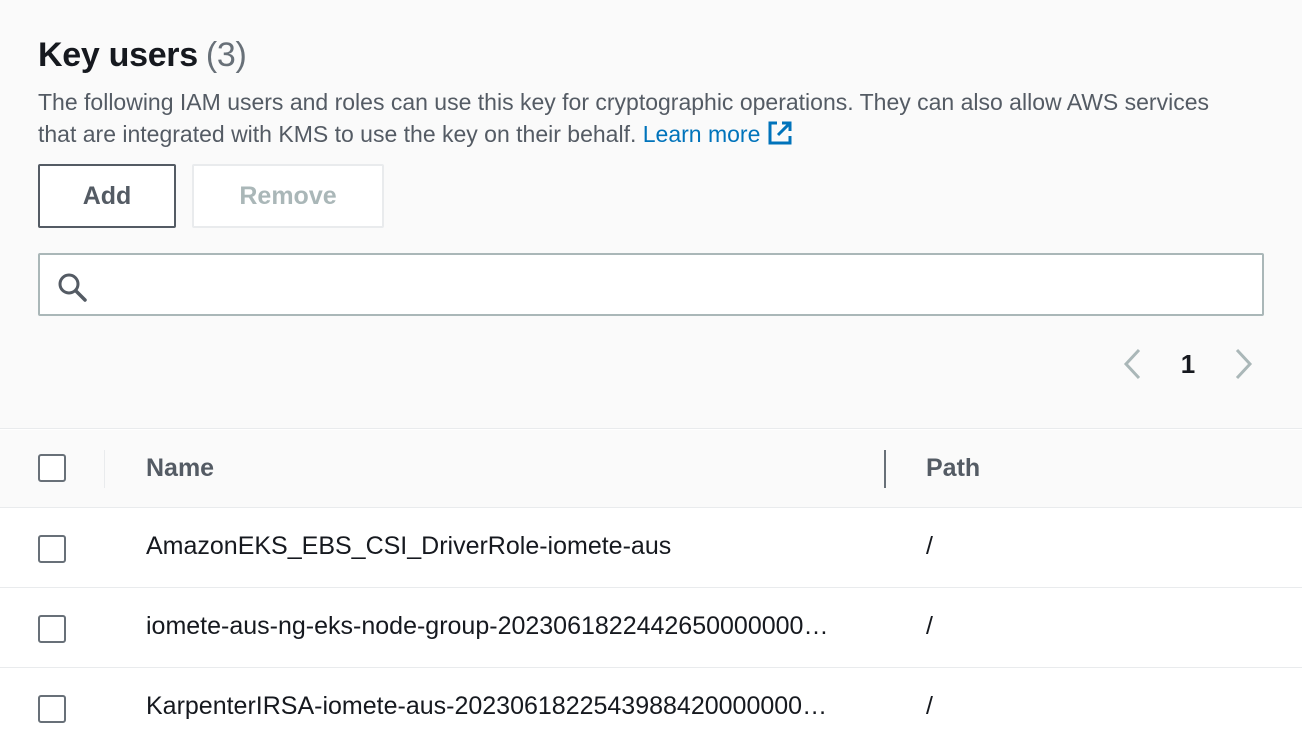 Image resolution: width=1302 pixels, height=746 pixels. I want to click on remove-button: Remove, so click(288, 196).